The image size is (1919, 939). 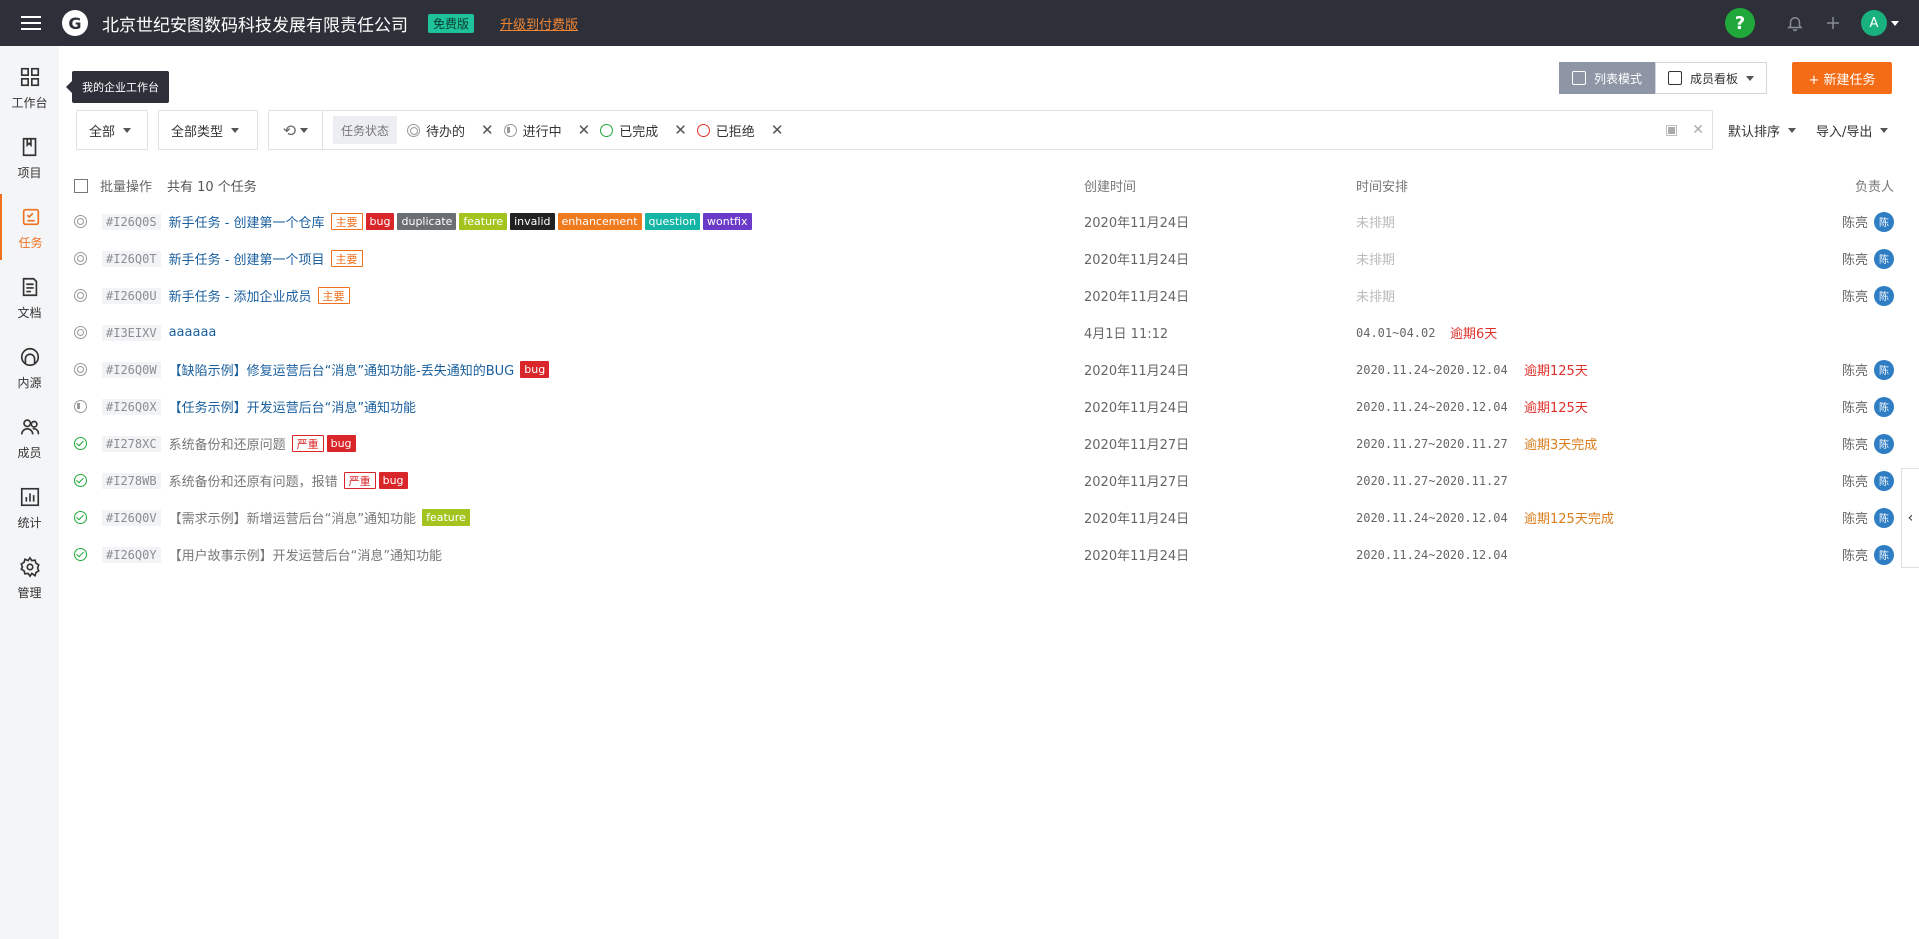 What do you see at coordinates (112, 130) in the screenshot?
I see `scope-dropdown: 全部` at bounding box center [112, 130].